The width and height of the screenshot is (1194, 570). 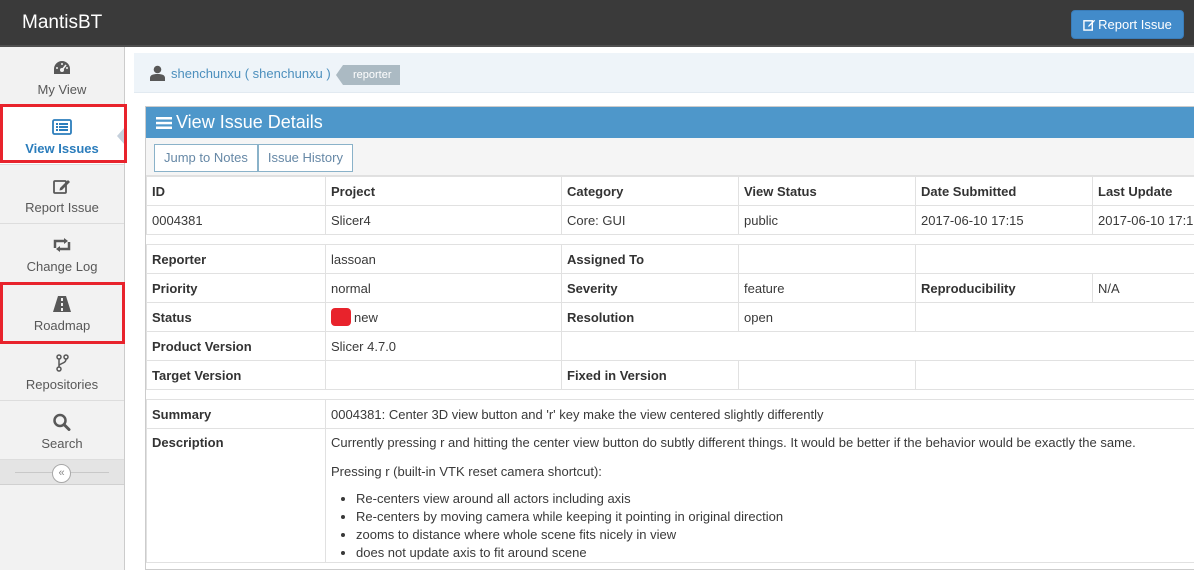 I want to click on sidebar-item-label: Repositories, so click(x=62, y=384).